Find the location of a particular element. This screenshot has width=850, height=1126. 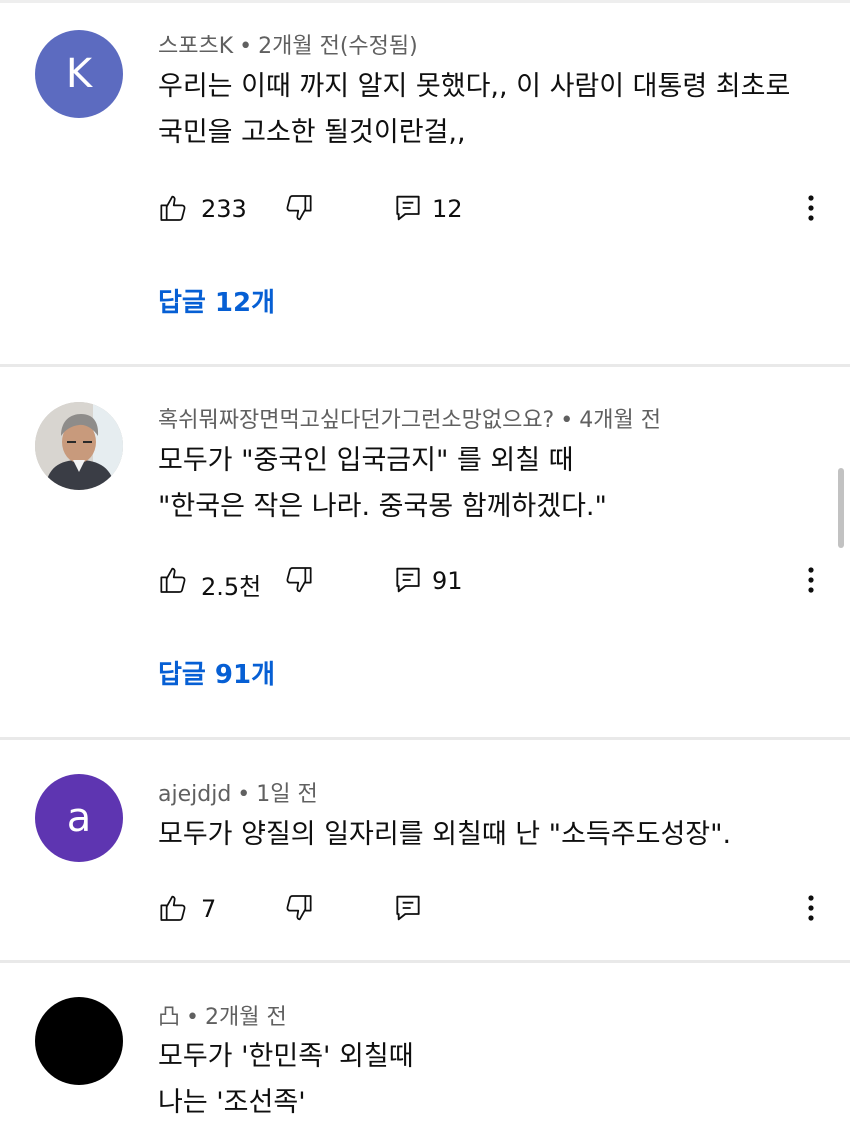

scrollbar-thumb is located at coordinates (841, 508).